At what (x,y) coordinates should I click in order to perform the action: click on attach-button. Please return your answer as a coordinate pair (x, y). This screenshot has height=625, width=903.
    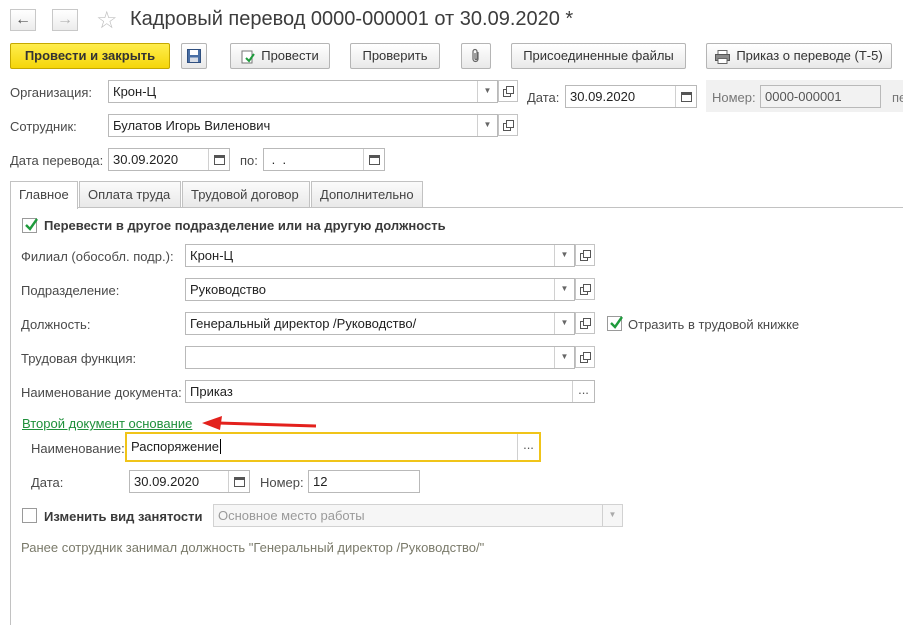
    Looking at the image, I should click on (476, 56).